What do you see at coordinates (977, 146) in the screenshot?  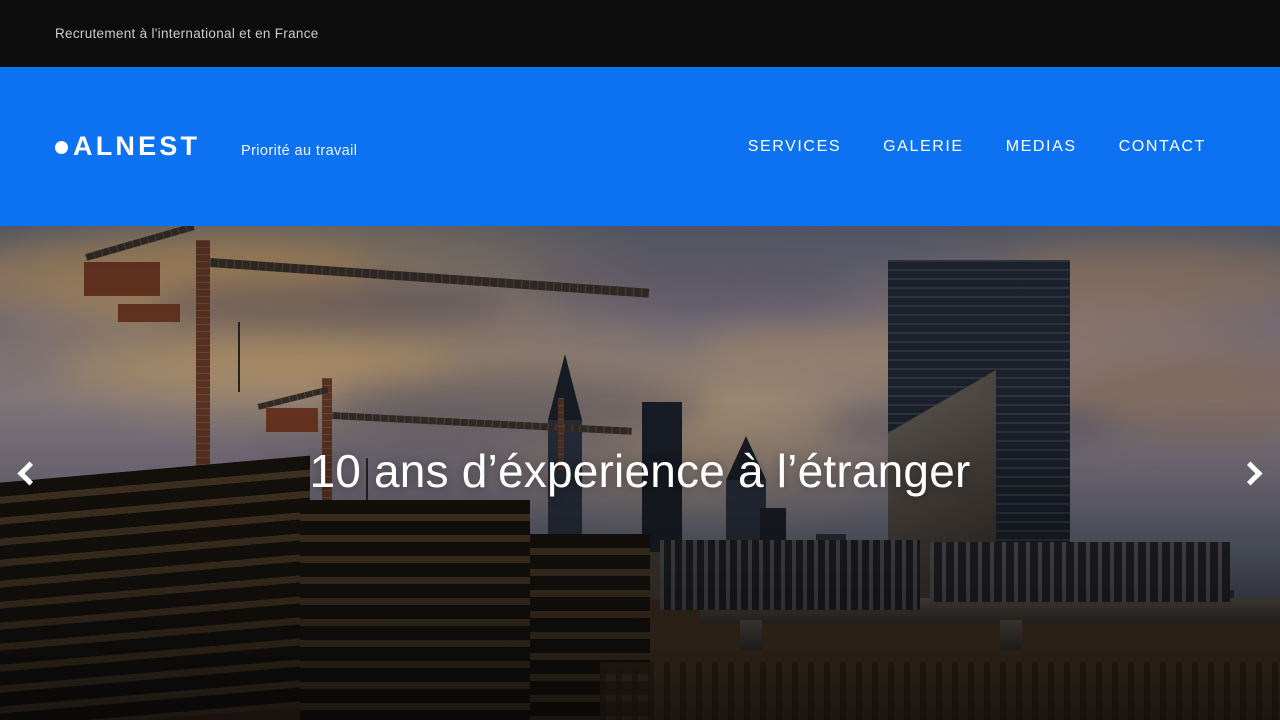 I see `main-navigation: SERVICES GALERIE MEDIAS CONTACT` at bounding box center [977, 146].